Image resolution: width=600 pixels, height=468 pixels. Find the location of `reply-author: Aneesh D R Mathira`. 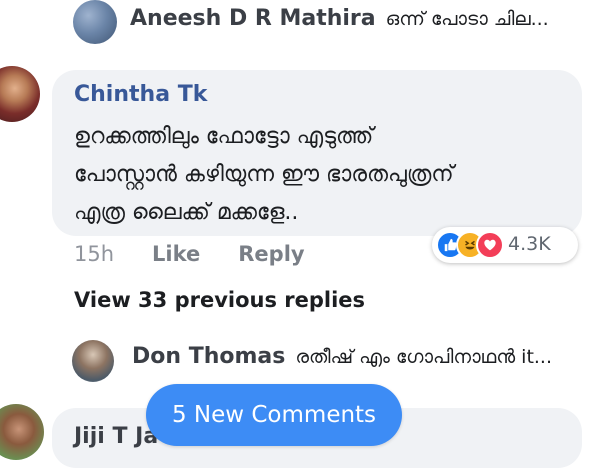

reply-author: Aneesh D R Mathira is located at coordinates (253, 18).